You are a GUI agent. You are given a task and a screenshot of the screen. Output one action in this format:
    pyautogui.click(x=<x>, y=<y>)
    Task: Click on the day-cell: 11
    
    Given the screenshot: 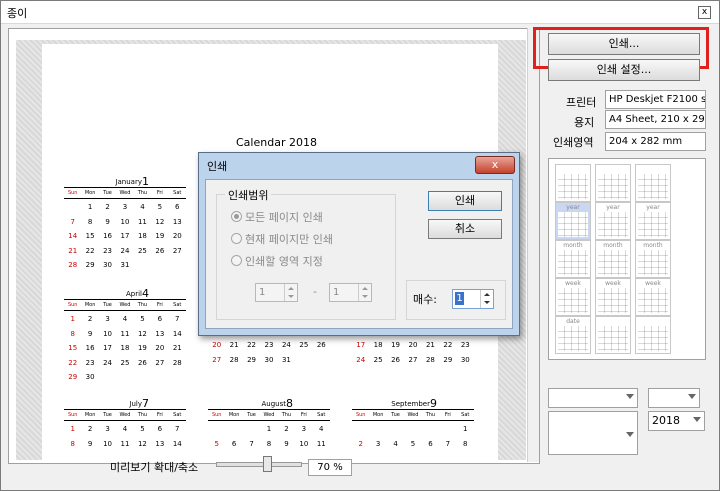 What is the action you would take?
    pyautogui.click(x=125, y=443)
    